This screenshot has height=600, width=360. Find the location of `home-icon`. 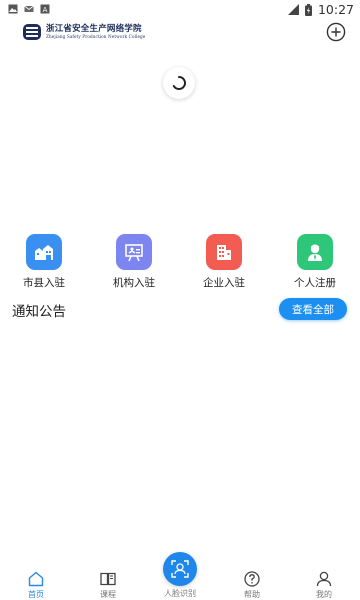

home-icon is located at coordinates (36, 579).